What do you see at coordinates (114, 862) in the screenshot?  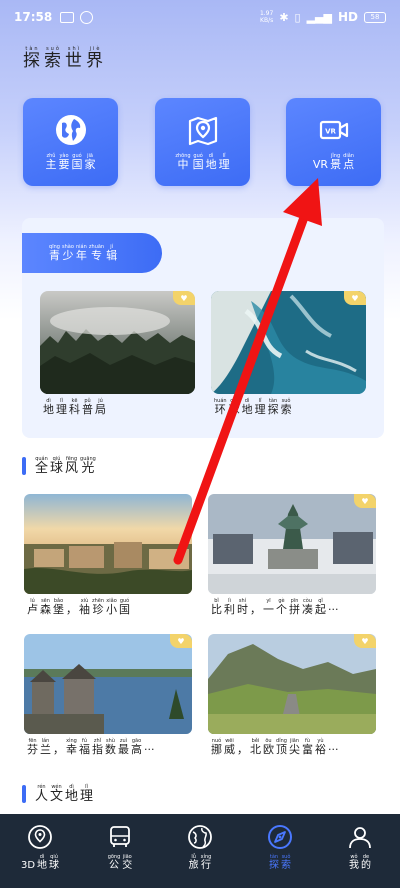 I see `ruby-char: gōng 公` at bounding box center [114, 862].